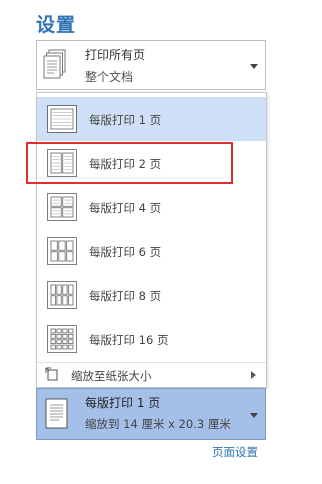 The height and width of the screenshot is (484, 322). What do you see at coordinates (111, 376) in the screenshot?
I see `scale-to-paper-size-label: 缩放至纸张大小` at bounding box center [111, 376].